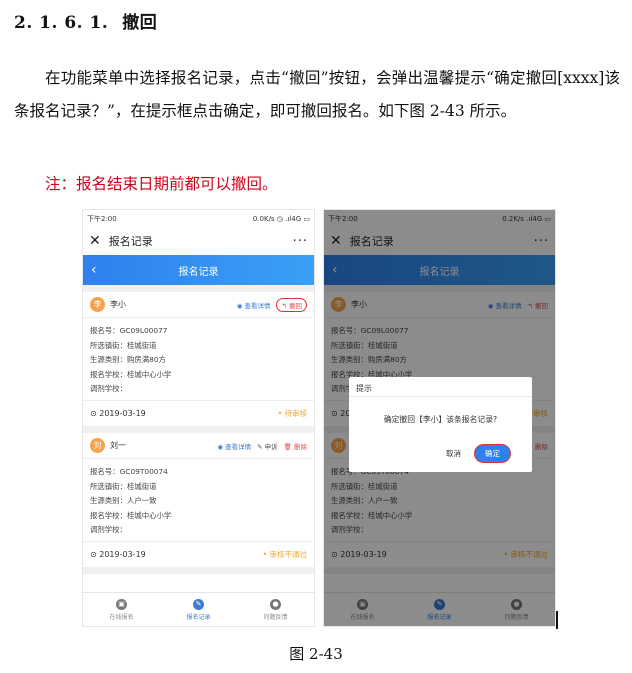 This screenshot has width=632, height=673. Describe the element at coordinates (557, 620) in the screenshot. I see `divider-mark` at that location.